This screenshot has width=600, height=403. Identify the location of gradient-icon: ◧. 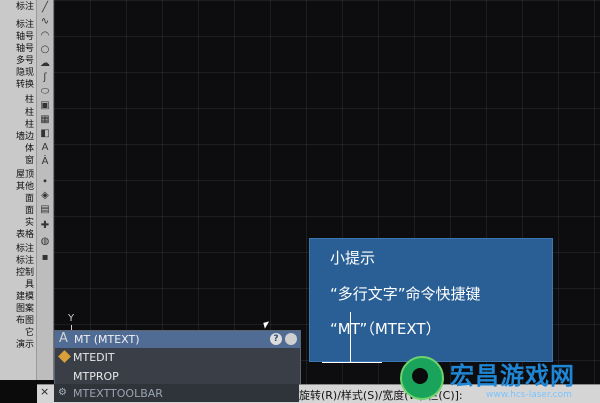
(45, 134).